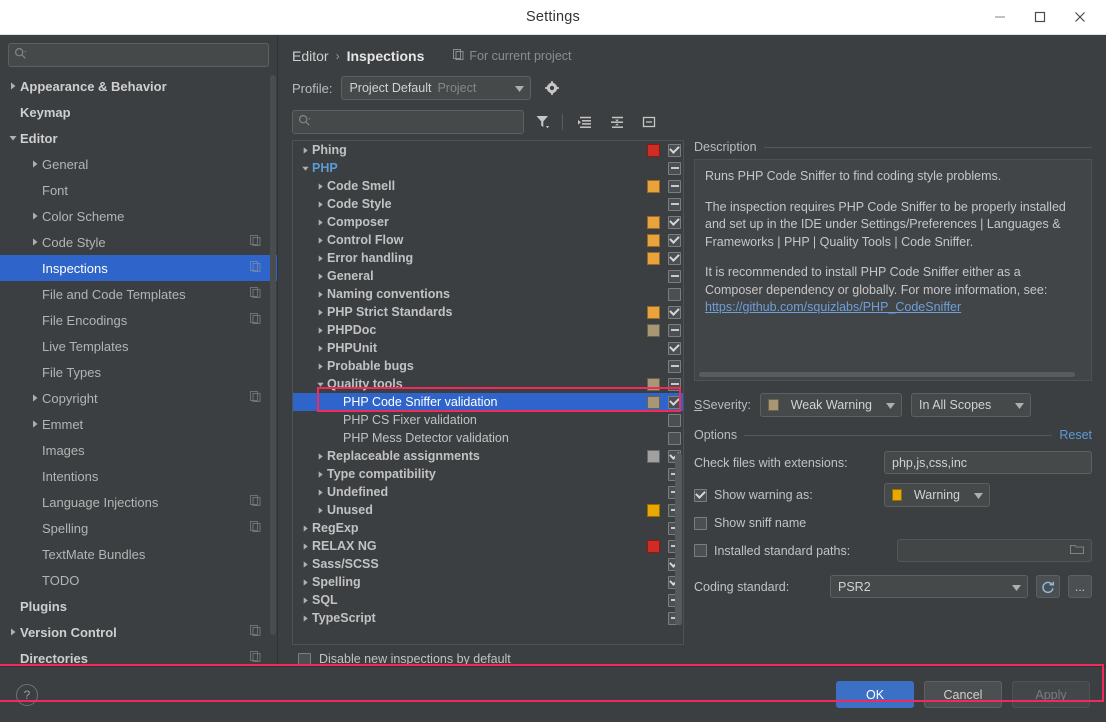 This screenshot has width=1106, height=722. What do you see at coordinates (488, 582) in the screenshot?
I see `tree-row: Spelling` at bounding box center [488, 582].